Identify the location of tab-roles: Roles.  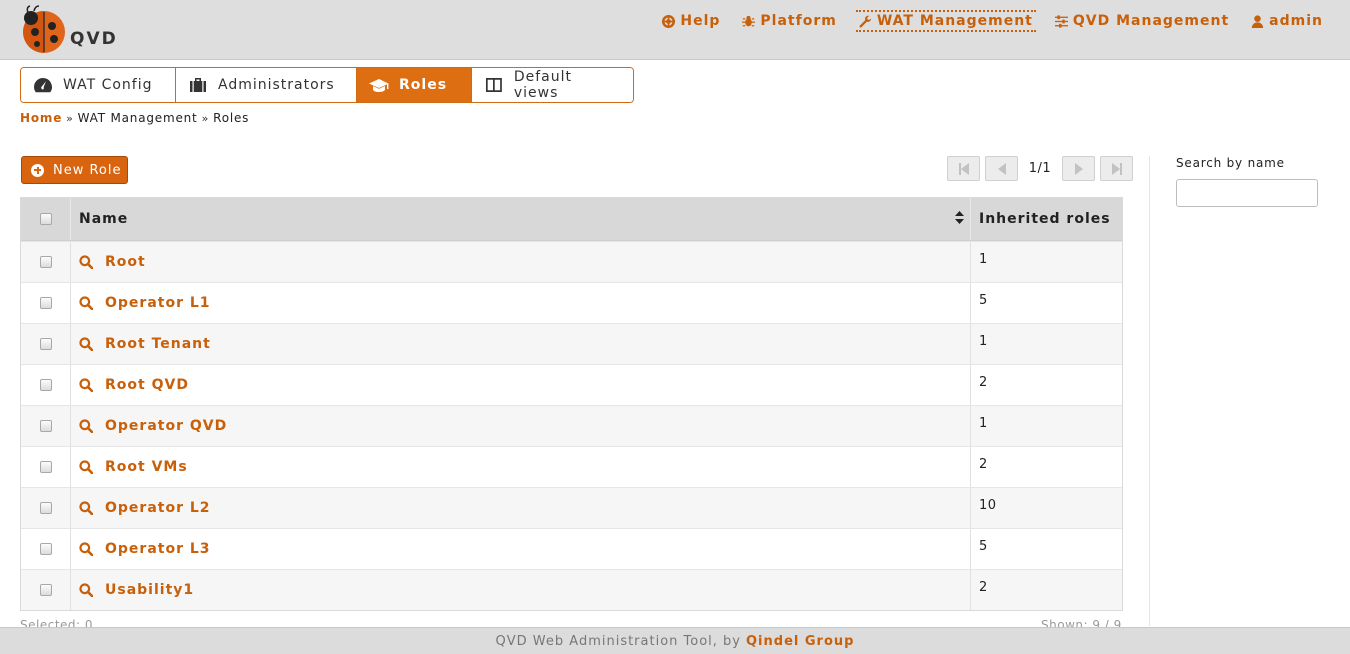
(414, 85).